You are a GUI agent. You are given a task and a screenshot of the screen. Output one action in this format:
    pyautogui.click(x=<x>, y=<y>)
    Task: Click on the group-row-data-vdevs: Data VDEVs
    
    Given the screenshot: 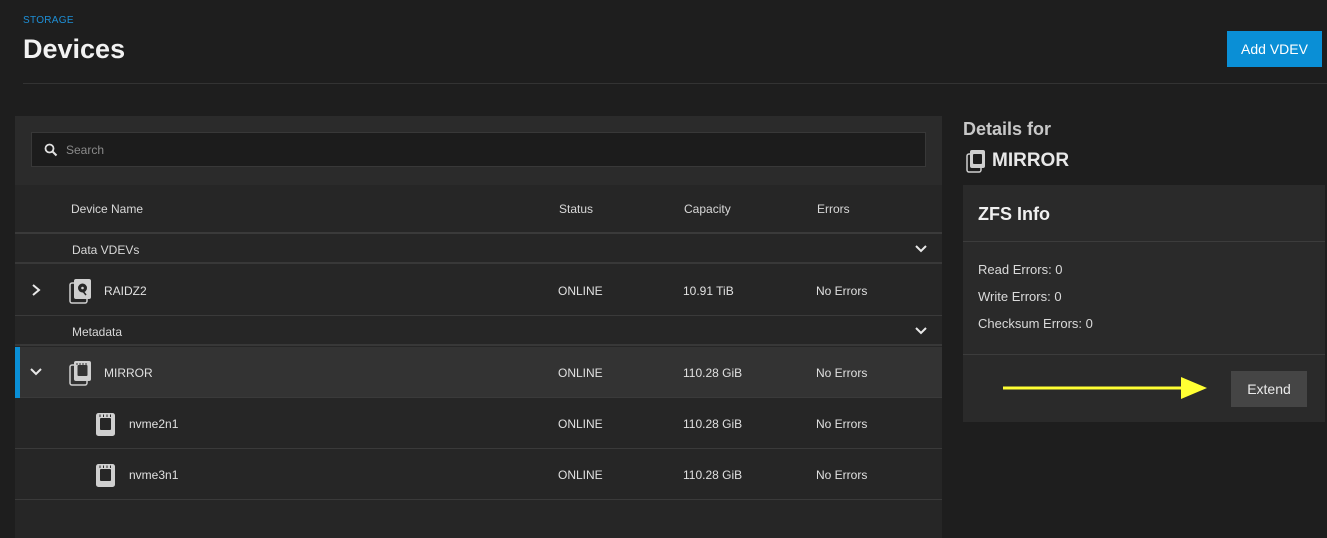 What is the action you would take?
    pyautogui.click(x=478, y=249)
    